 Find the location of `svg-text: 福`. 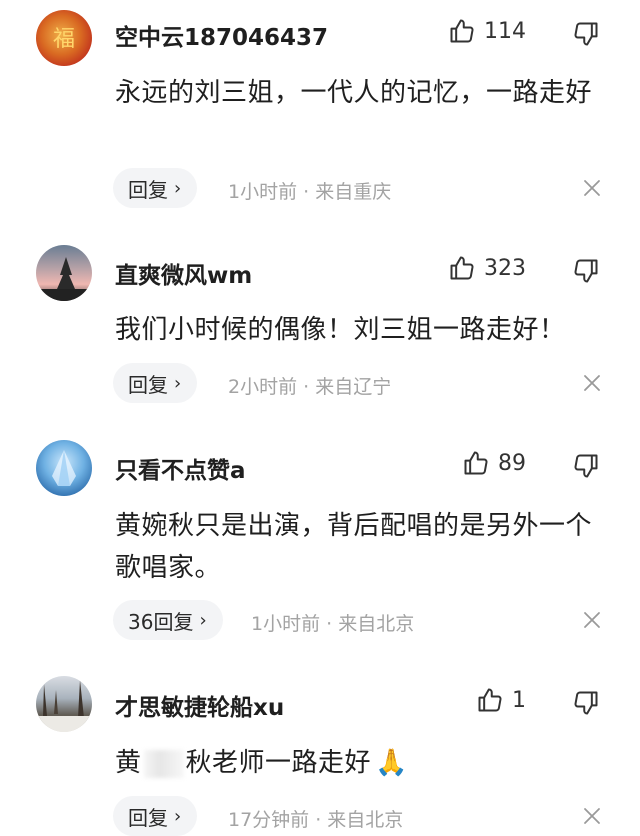

svg-text: 福 is located at coordinates (64, 39).